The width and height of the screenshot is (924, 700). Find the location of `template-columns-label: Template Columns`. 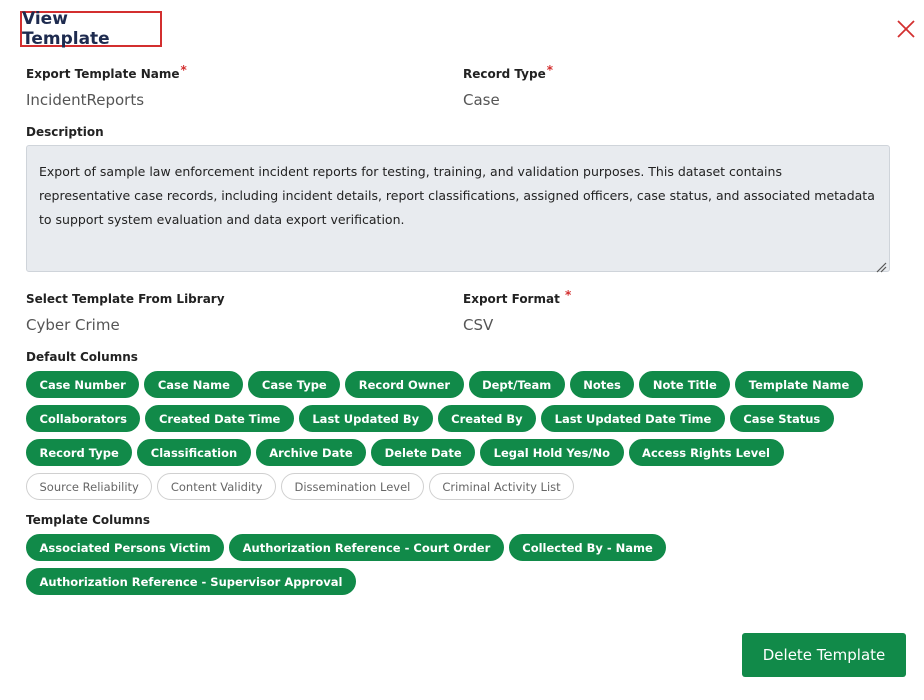

template-columns-label: Template Columns is located at coordinates (88, 520).